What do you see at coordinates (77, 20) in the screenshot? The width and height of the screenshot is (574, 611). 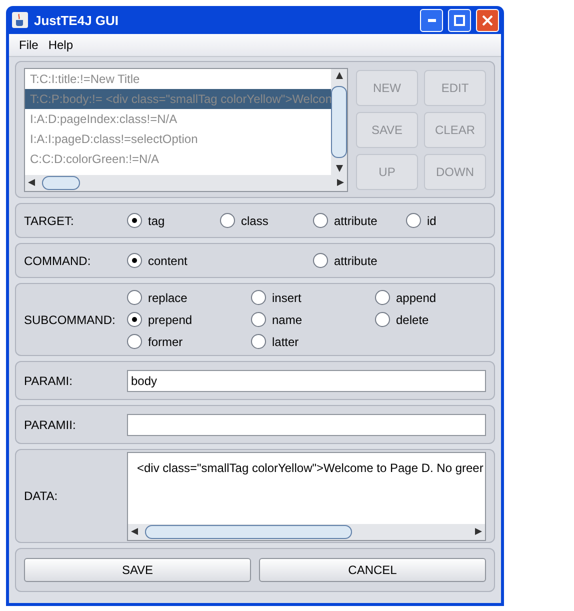 I see `window-title: JustTE4J GUI` at bounding box center [77, 20].